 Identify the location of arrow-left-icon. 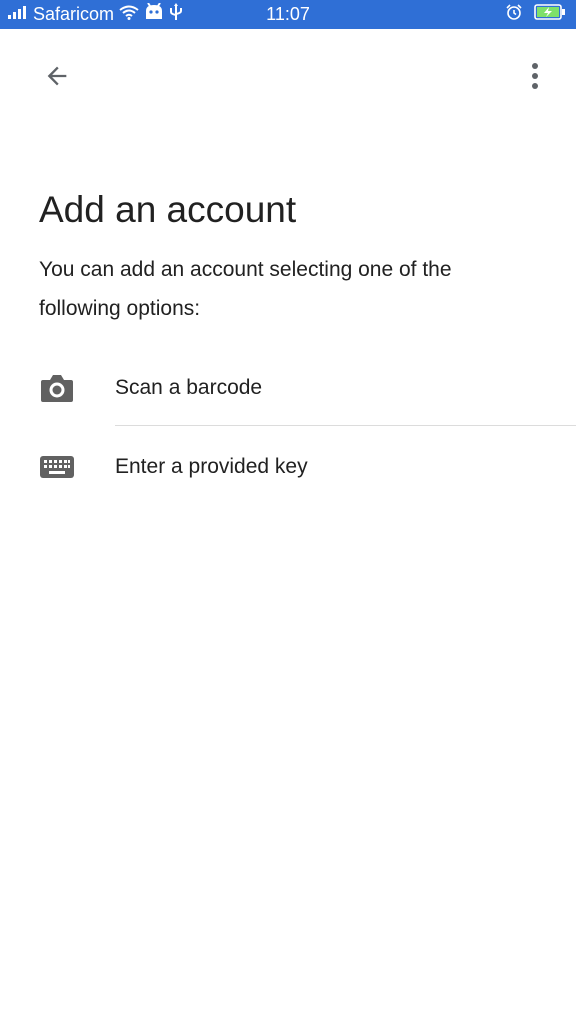
(57, 78).